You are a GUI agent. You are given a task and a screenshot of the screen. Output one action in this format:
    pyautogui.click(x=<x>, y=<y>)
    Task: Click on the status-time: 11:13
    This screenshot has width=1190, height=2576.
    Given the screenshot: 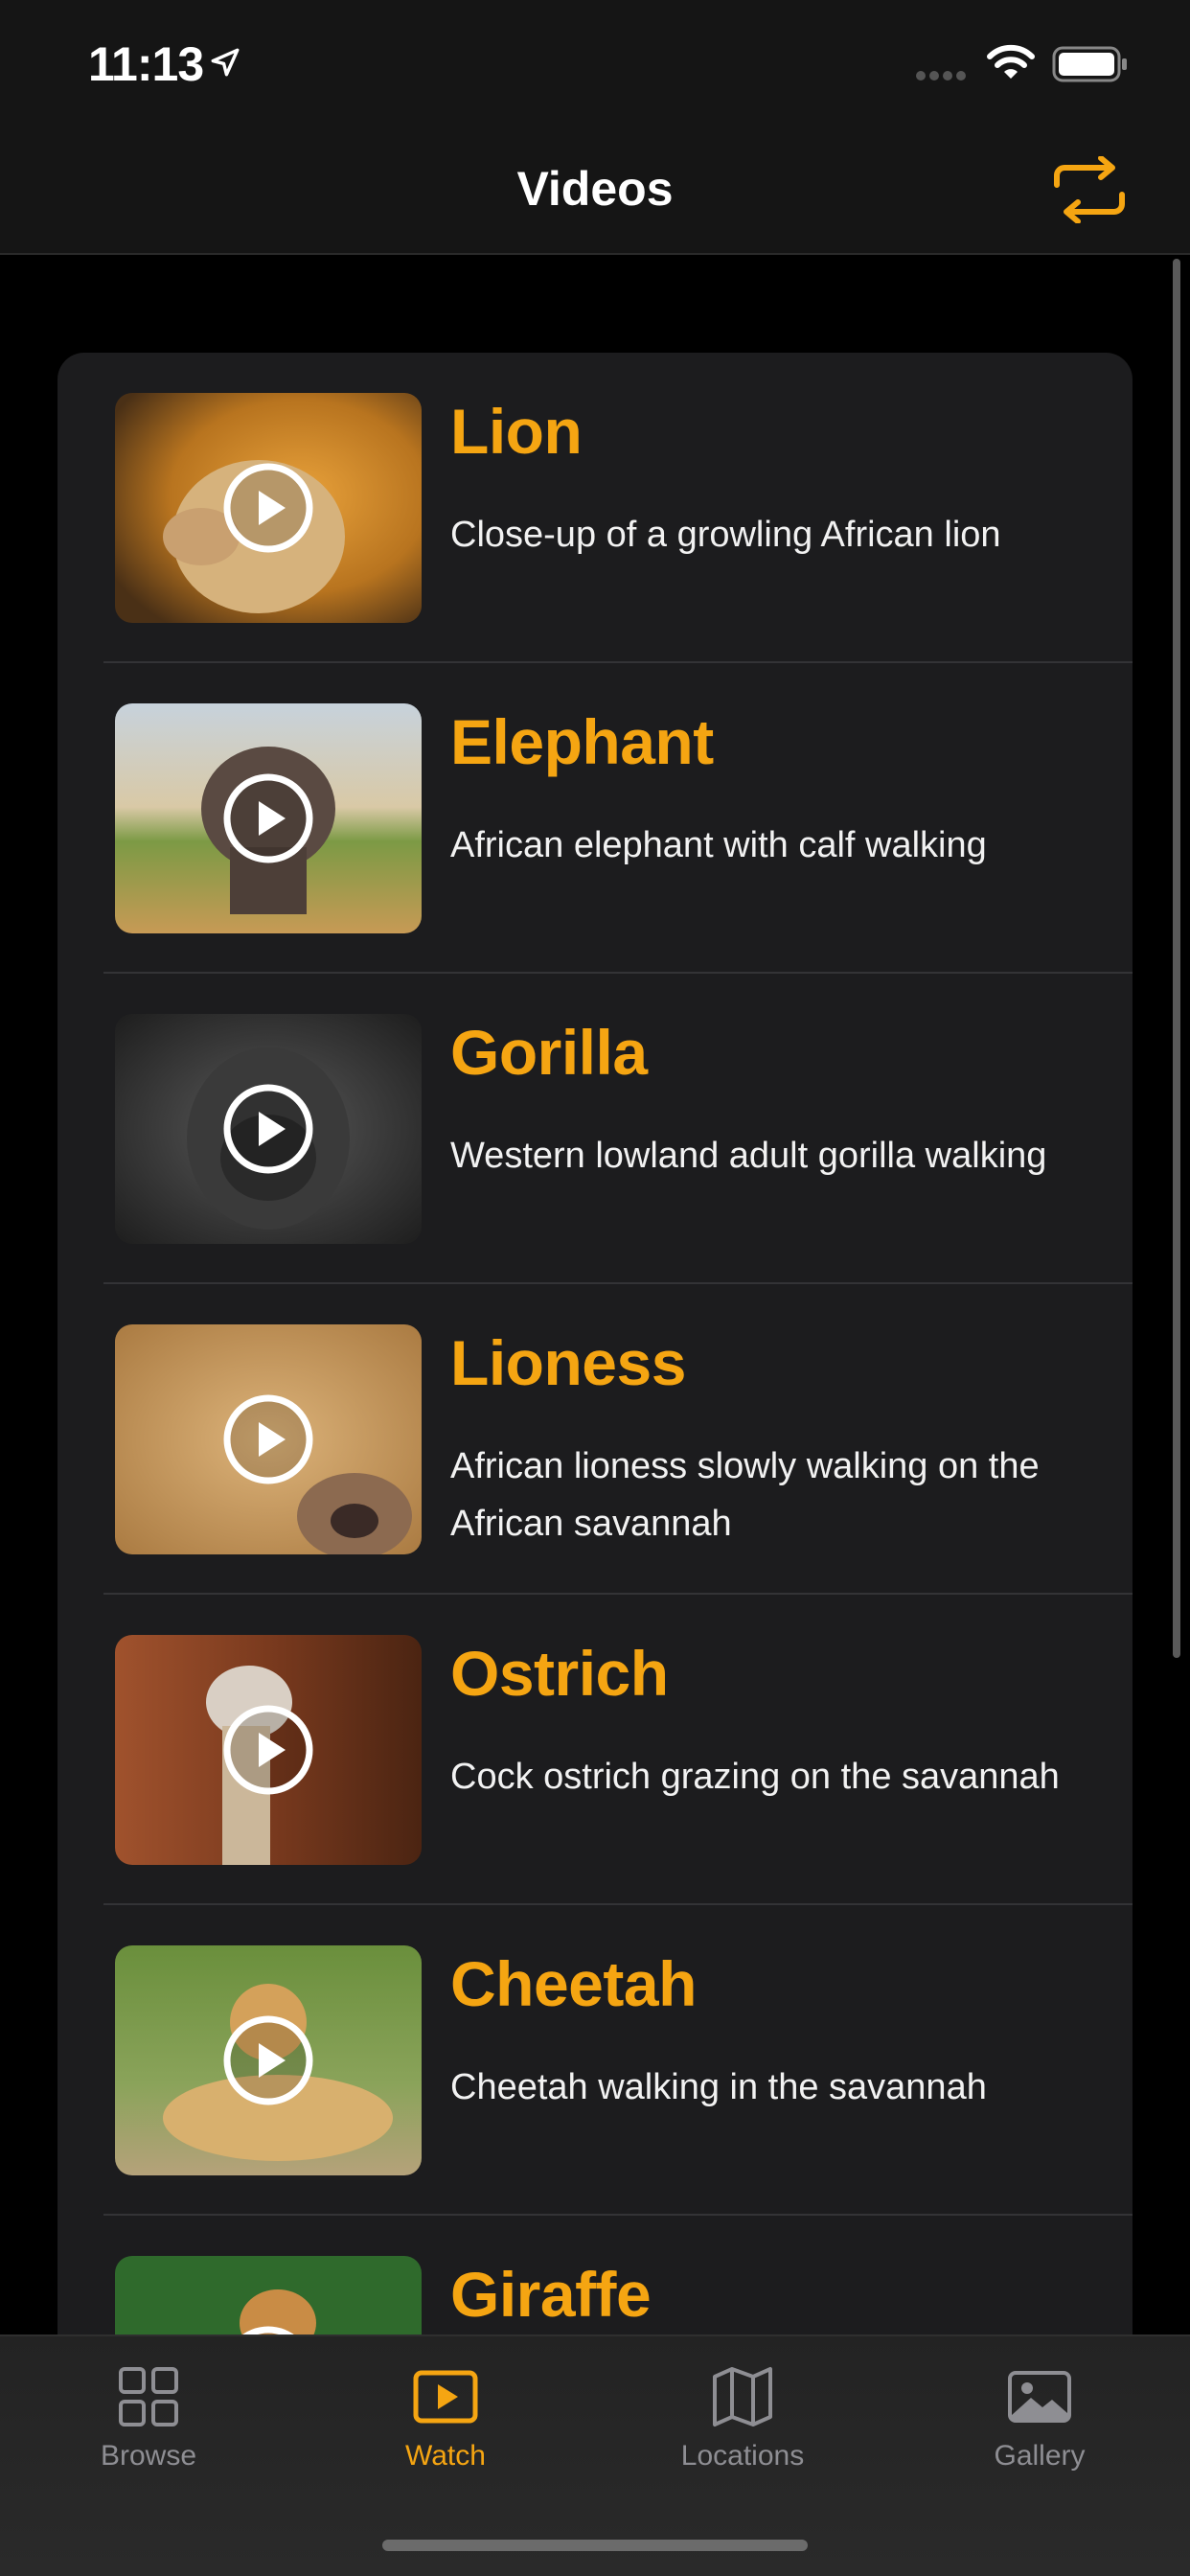 What is the action you would take?
    pyautogui.click(x=146, y=64)
    